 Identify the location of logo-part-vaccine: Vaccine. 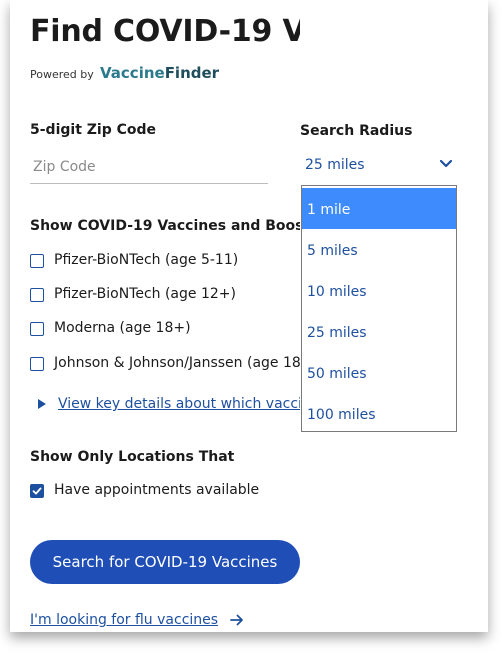
(132, 73).